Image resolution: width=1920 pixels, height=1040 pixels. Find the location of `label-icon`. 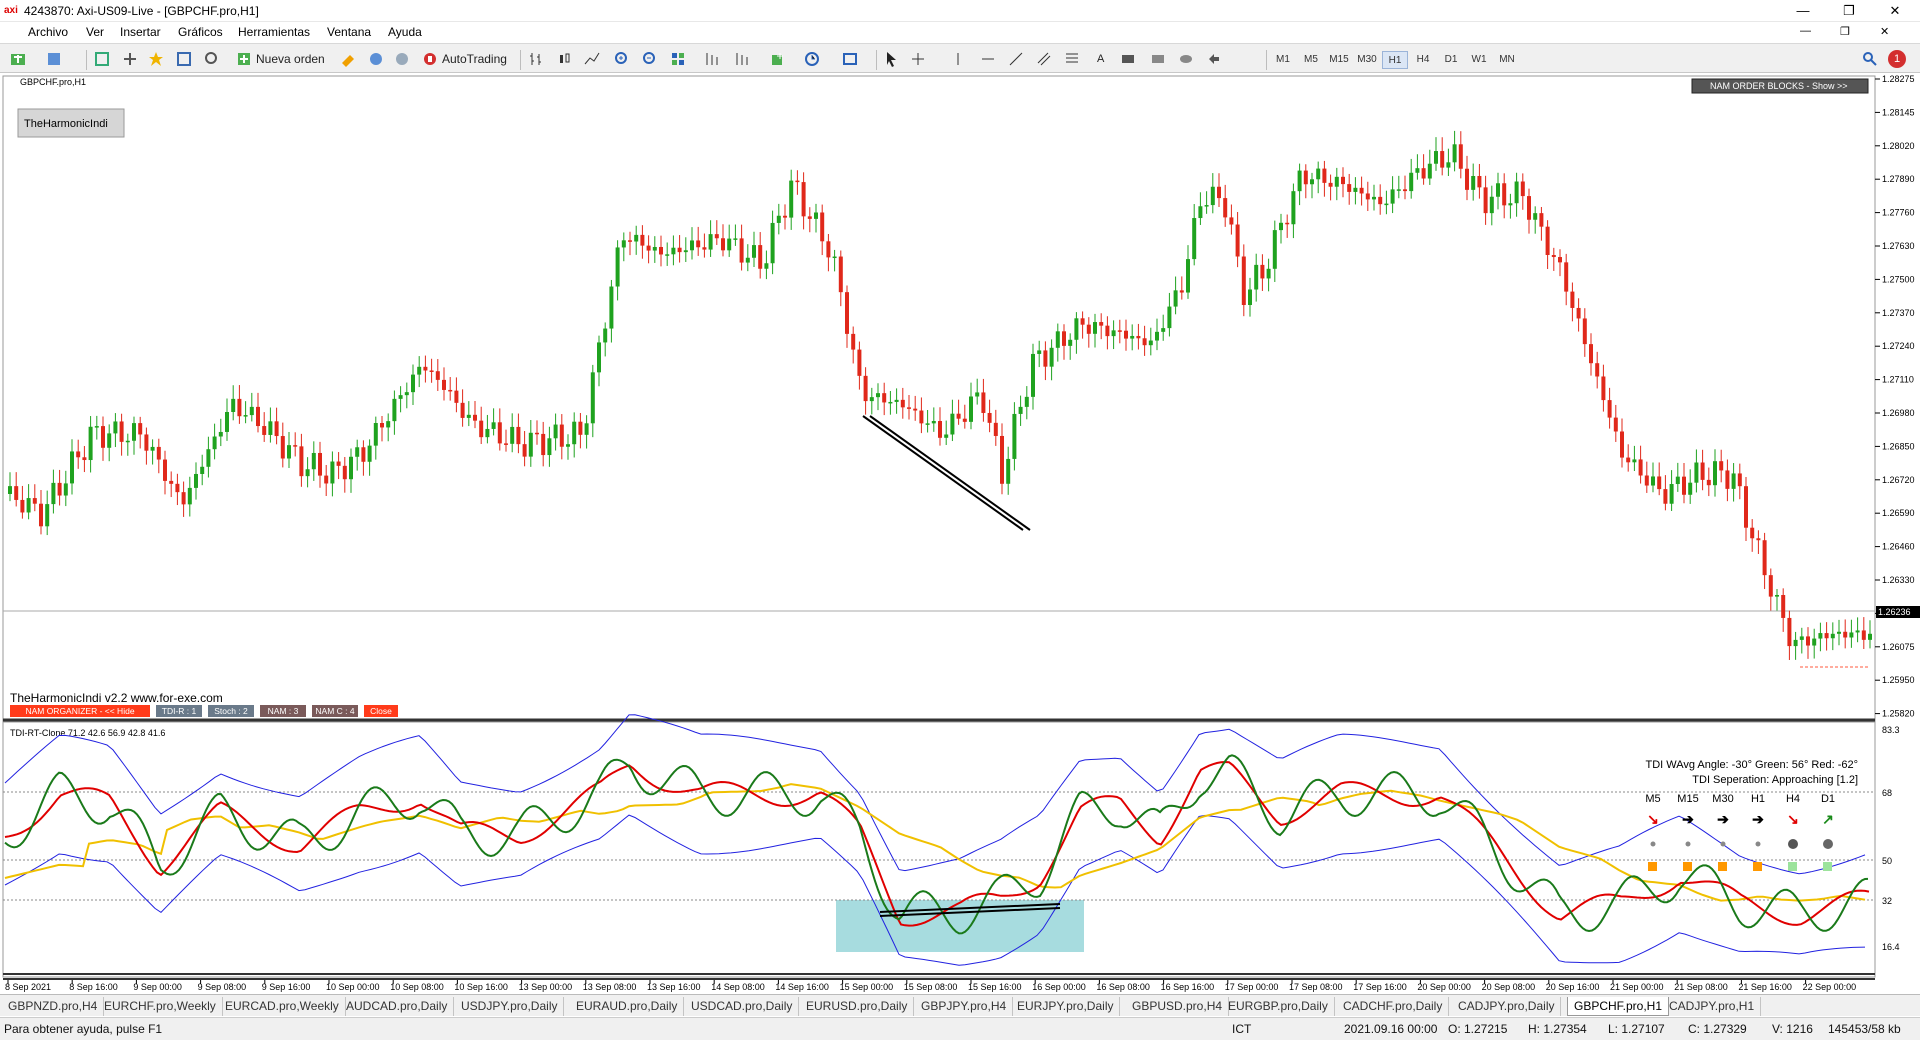

label-icon is located at coordinates (1128, 59).